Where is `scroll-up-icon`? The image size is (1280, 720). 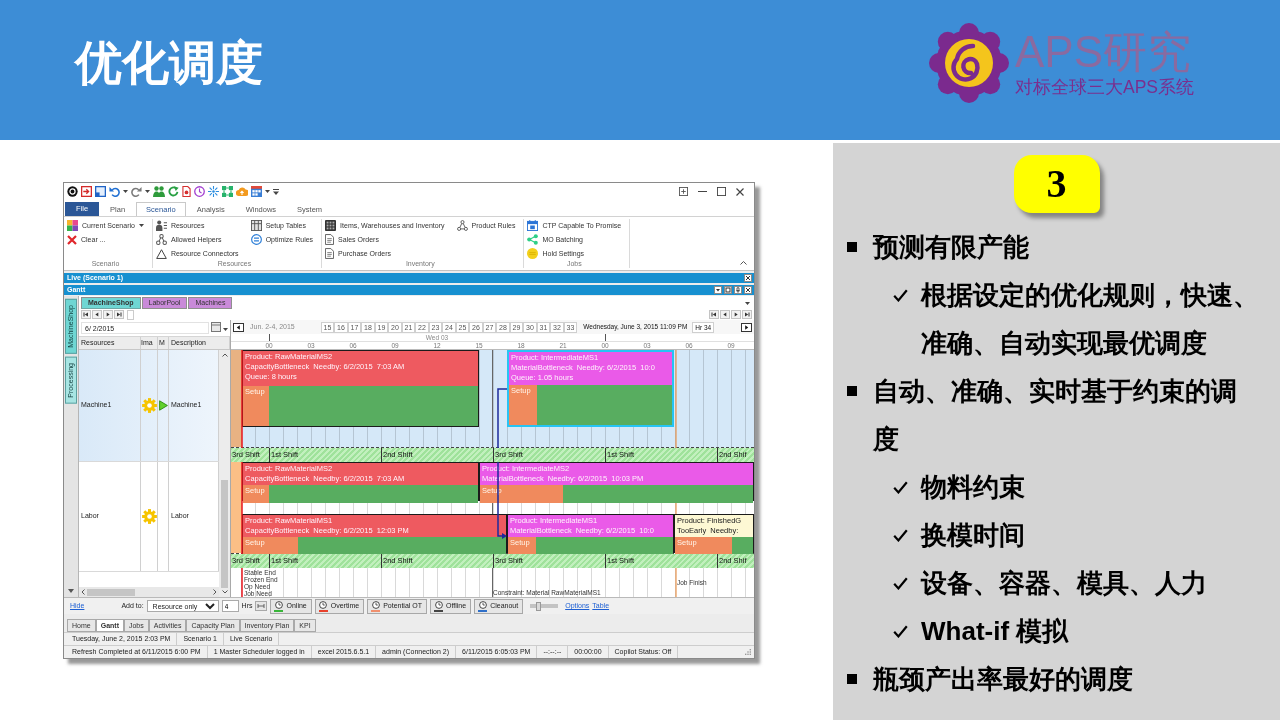 scroll-up-icon is located at coordinates (224, 355).